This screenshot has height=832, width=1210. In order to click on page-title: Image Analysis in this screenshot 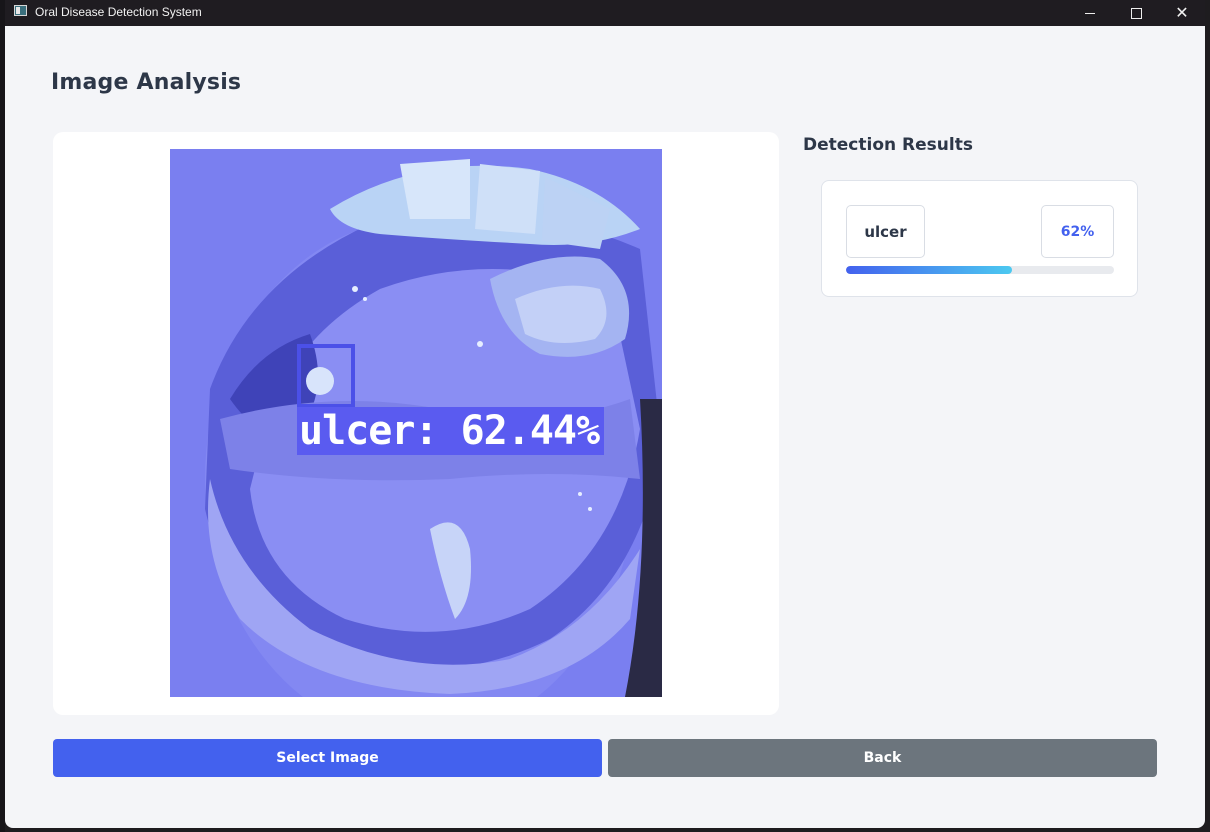, I will do `click(146, 82)`.